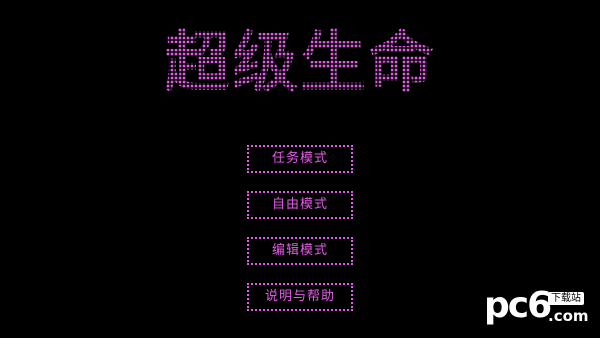  Describe the element at coordinates (300, 63) in the screenshot. I see `game-title: 超级生命` at that location.